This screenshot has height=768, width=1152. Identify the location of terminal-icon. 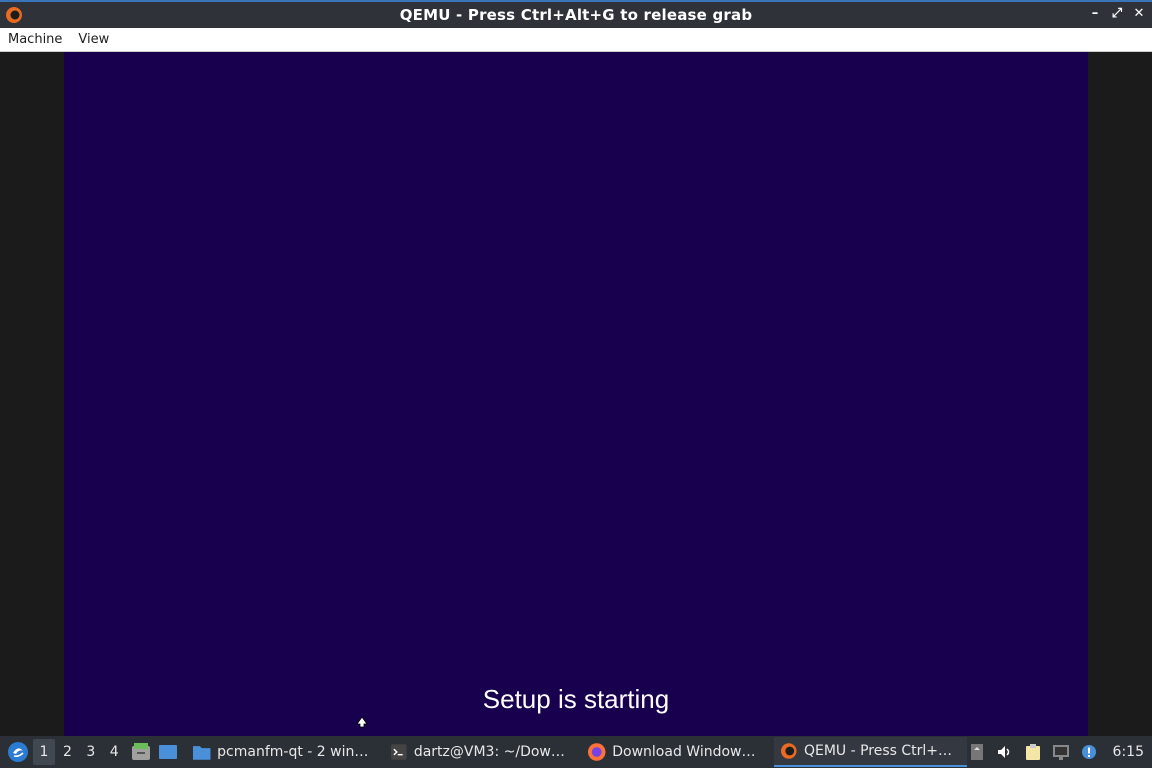
(399, 752).